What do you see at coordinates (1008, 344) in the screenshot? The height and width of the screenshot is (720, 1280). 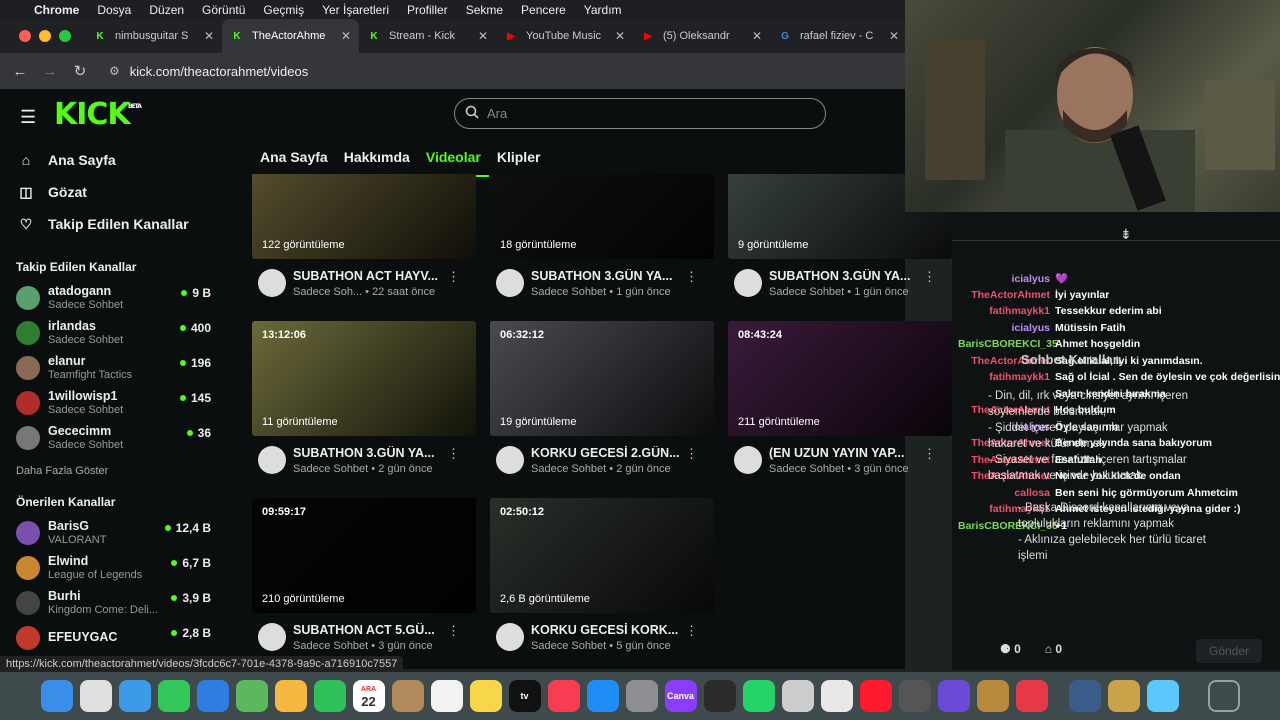 I see `chat-username: BarisCBOREKCI_35` at bounding box center [1008, 344].